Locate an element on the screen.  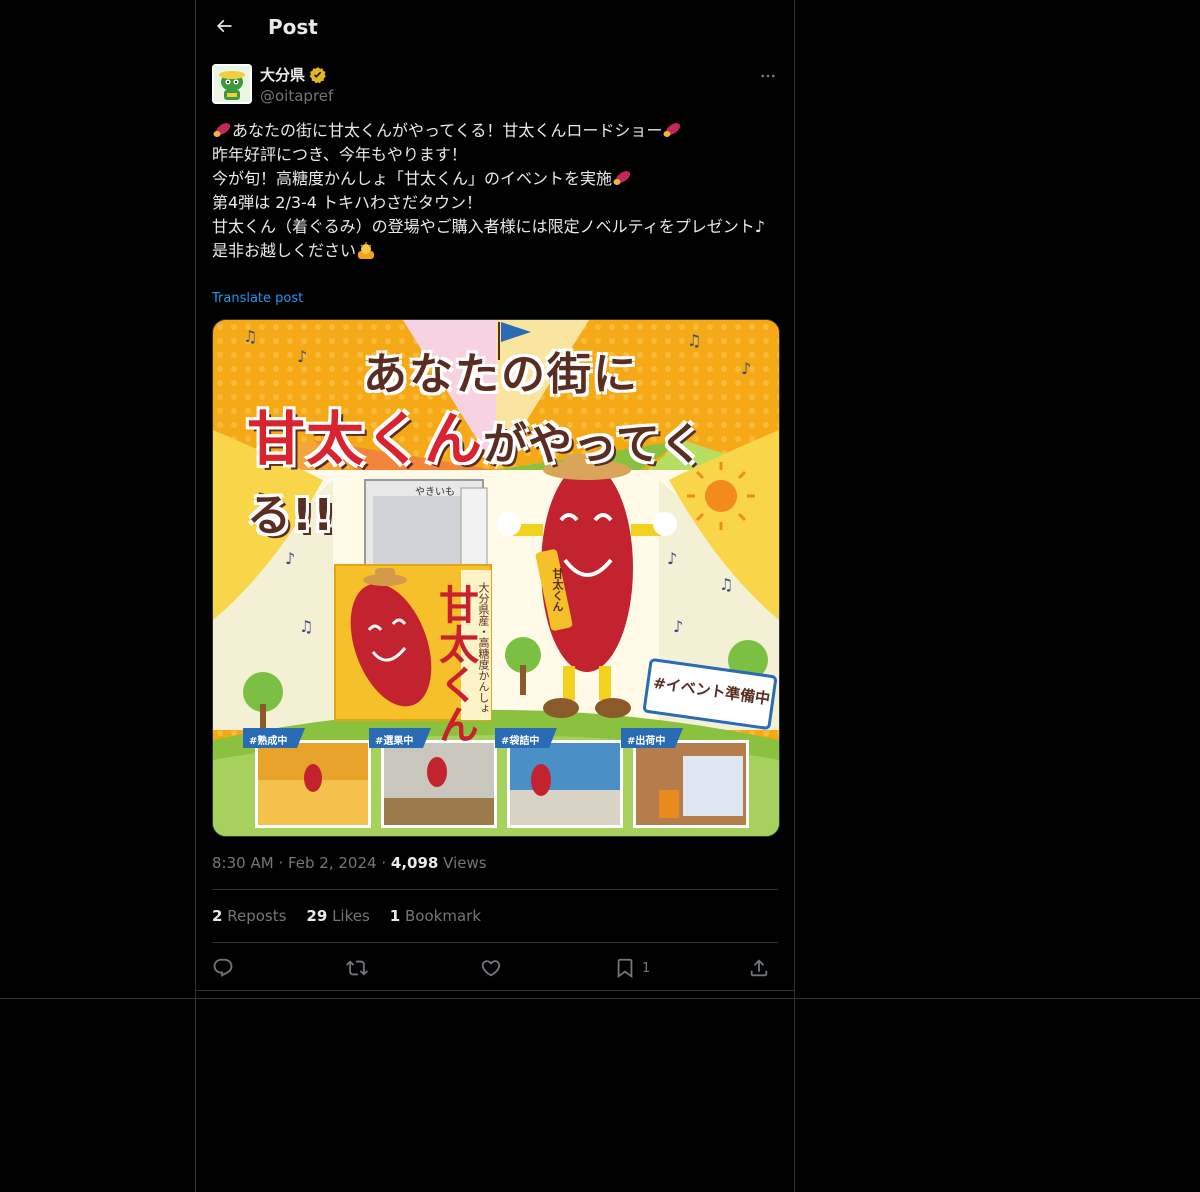
box-subtitle: 大分県産・高糖度かんしょ is located at coordinates (483, 648).